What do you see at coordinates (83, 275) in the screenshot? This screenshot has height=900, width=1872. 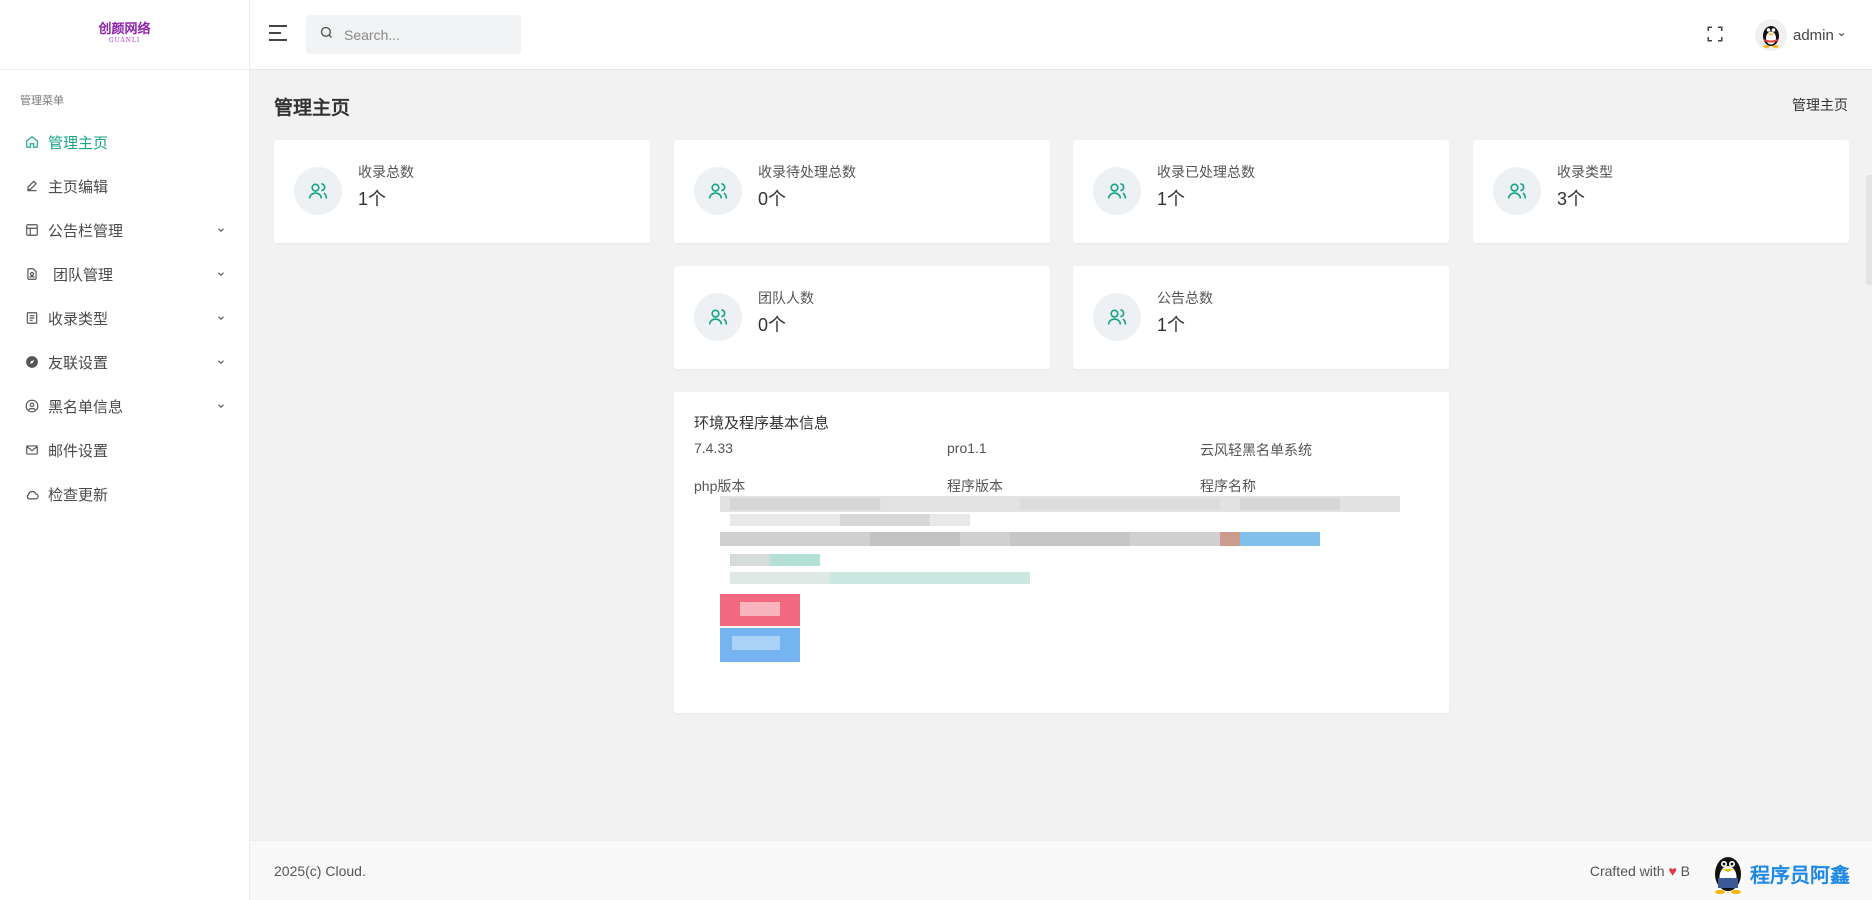 I see `sidebar-item-label: 团队管理` at bounding box center [83, 275].